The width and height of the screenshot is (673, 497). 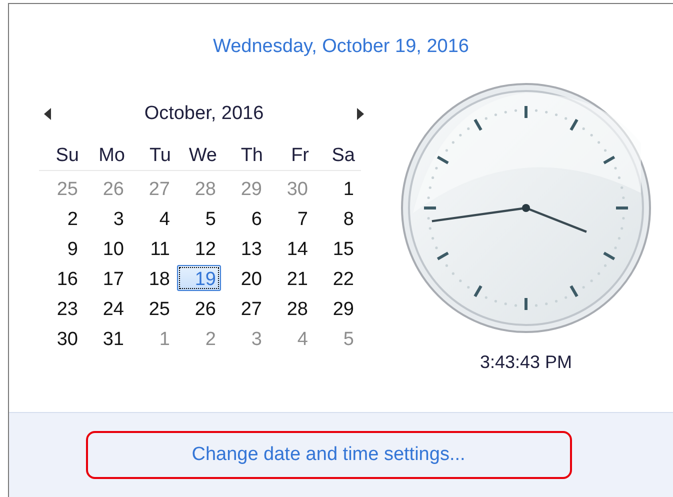 I want to click on calendar-day: 22, so click(x=337, y=278).